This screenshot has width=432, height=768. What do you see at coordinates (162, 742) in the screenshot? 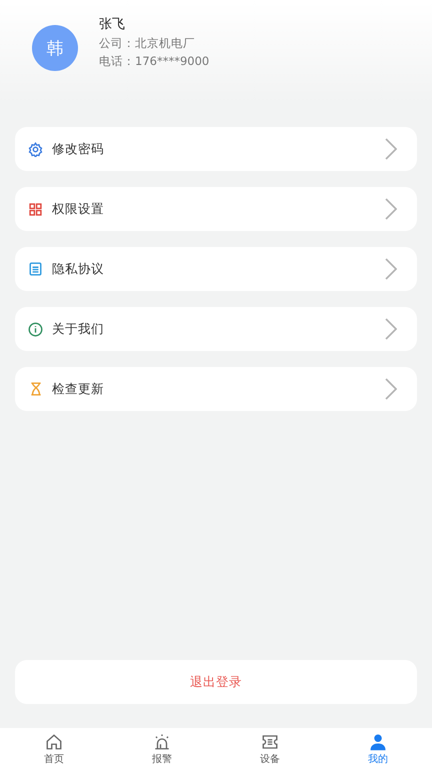
I see `alarm-icon` at bounding box center [162, 742].